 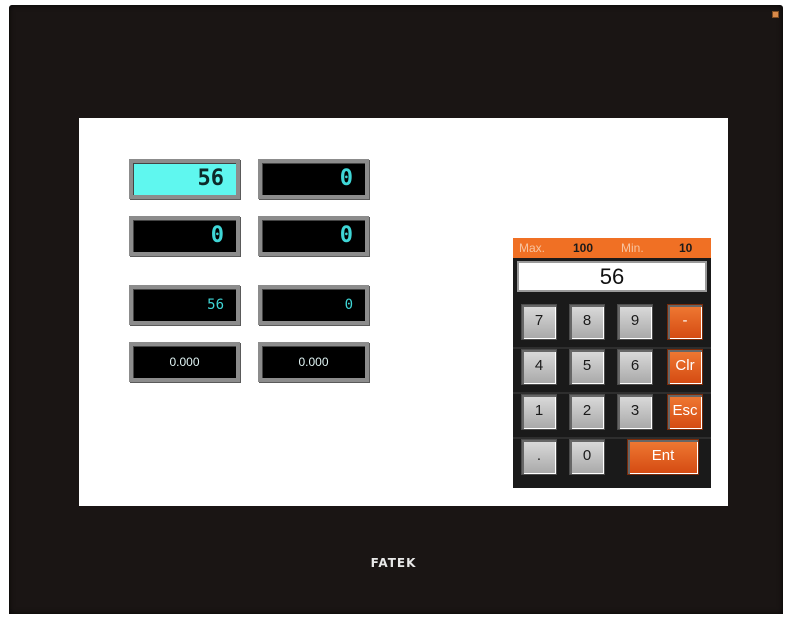 I want to click on min-value: 10, so click(x=686, y=248).